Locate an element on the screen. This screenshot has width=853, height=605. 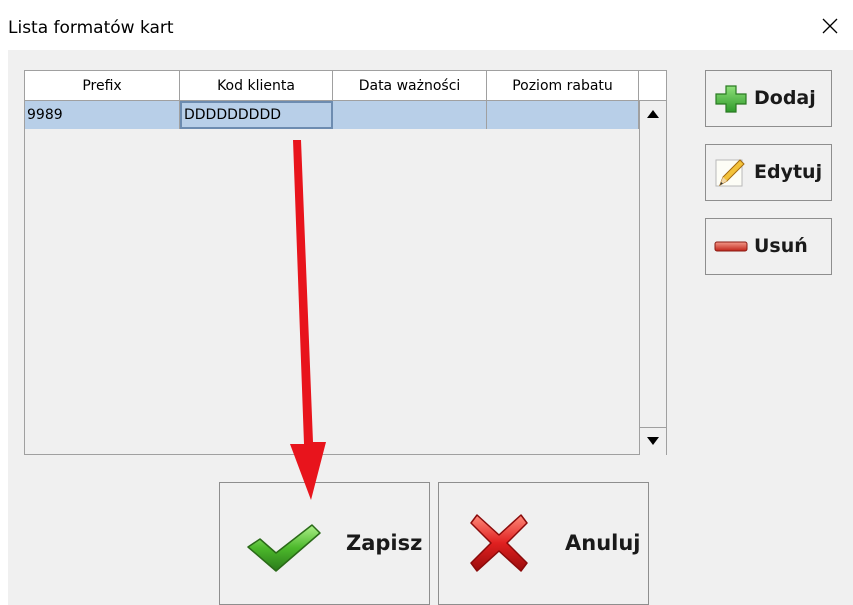
vertical-scrollbar is located at coordinates (652, 278).